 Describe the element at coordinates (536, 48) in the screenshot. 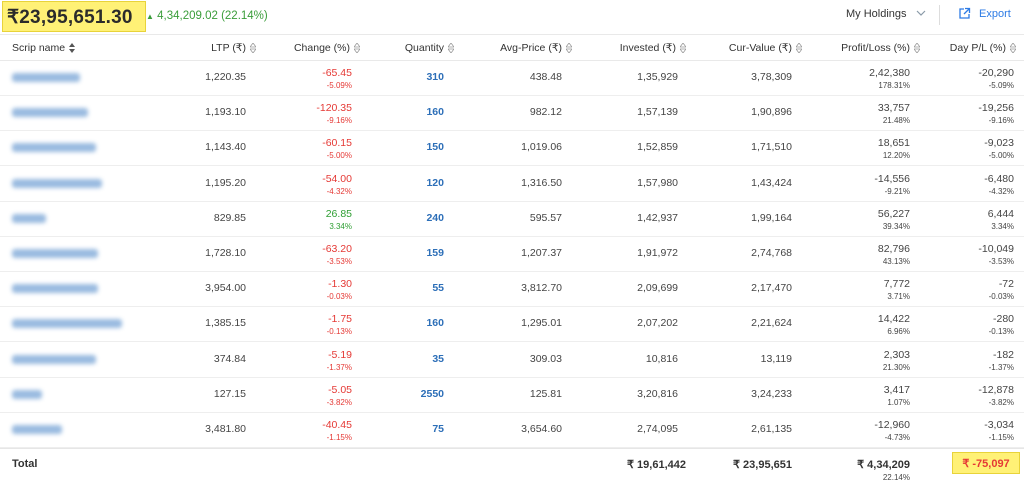

I see `col-avg-price: Avg-Price (₹)` at that location.